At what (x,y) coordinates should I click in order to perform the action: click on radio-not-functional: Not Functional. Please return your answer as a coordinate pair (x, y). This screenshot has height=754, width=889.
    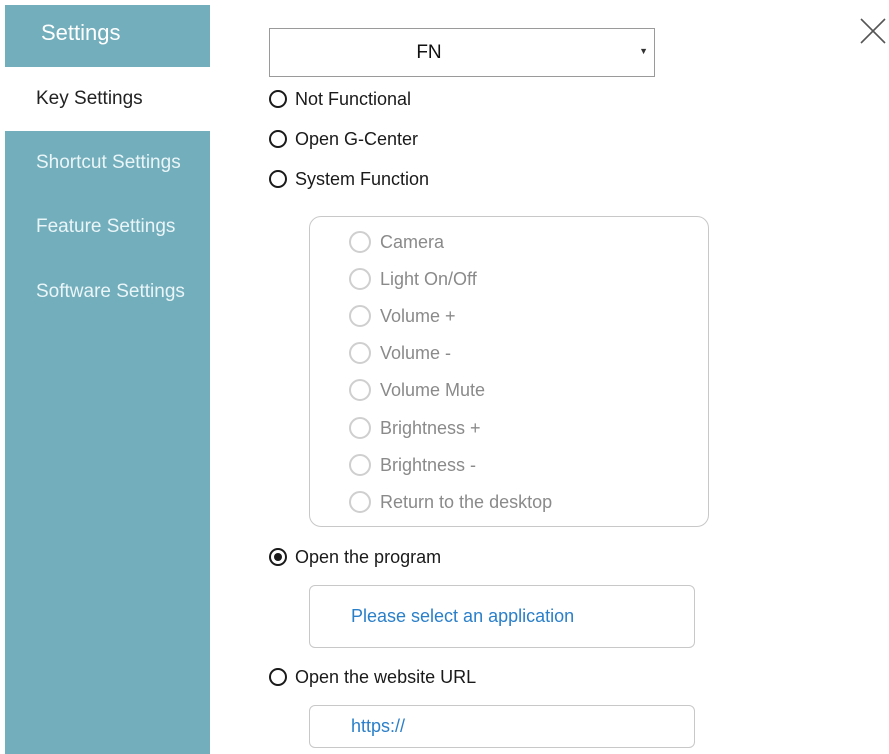
    Looking at the image, I should click on (340, 99).